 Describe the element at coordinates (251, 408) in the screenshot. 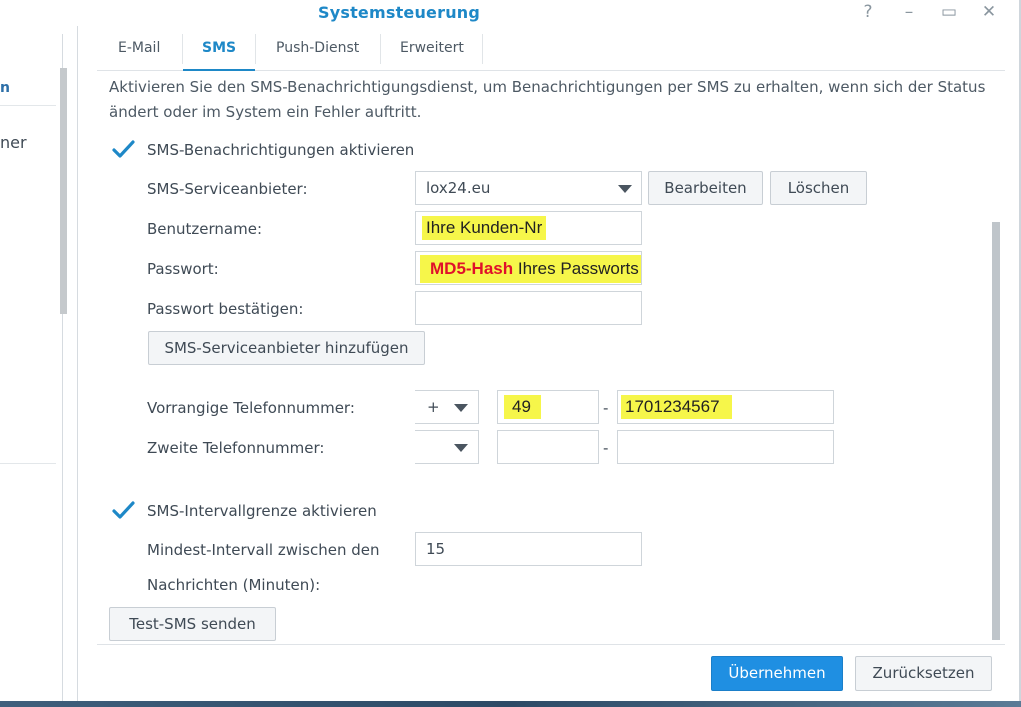

I see `primary-phone-label: Vorrangige Telefonnummer:` at that location.